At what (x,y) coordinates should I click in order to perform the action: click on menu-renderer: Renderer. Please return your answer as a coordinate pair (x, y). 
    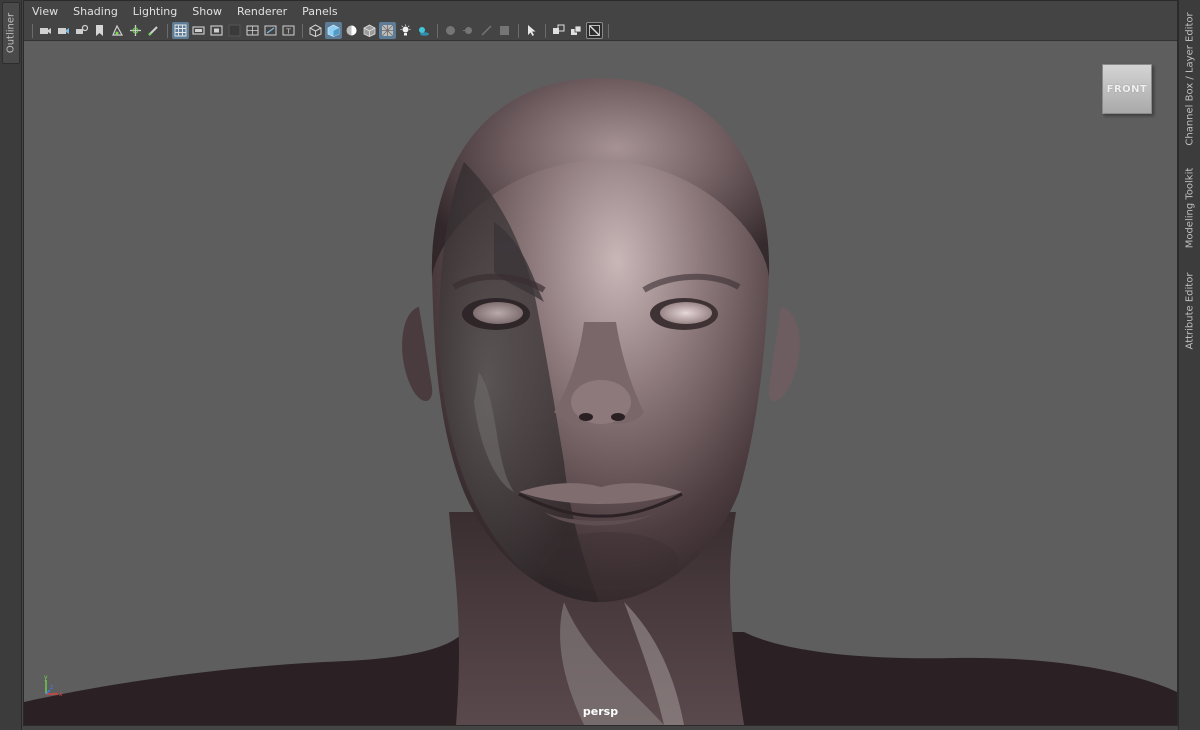
    Looking at the image, I should click on (262, 11).